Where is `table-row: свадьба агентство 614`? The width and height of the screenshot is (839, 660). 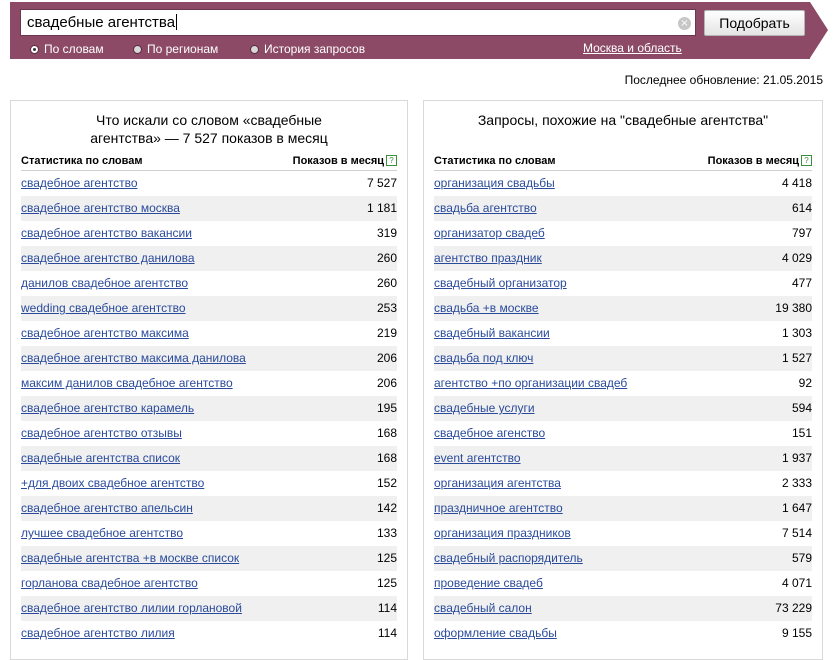
table-row: свадьба агентство 614 is located at coordinates (623, 208).